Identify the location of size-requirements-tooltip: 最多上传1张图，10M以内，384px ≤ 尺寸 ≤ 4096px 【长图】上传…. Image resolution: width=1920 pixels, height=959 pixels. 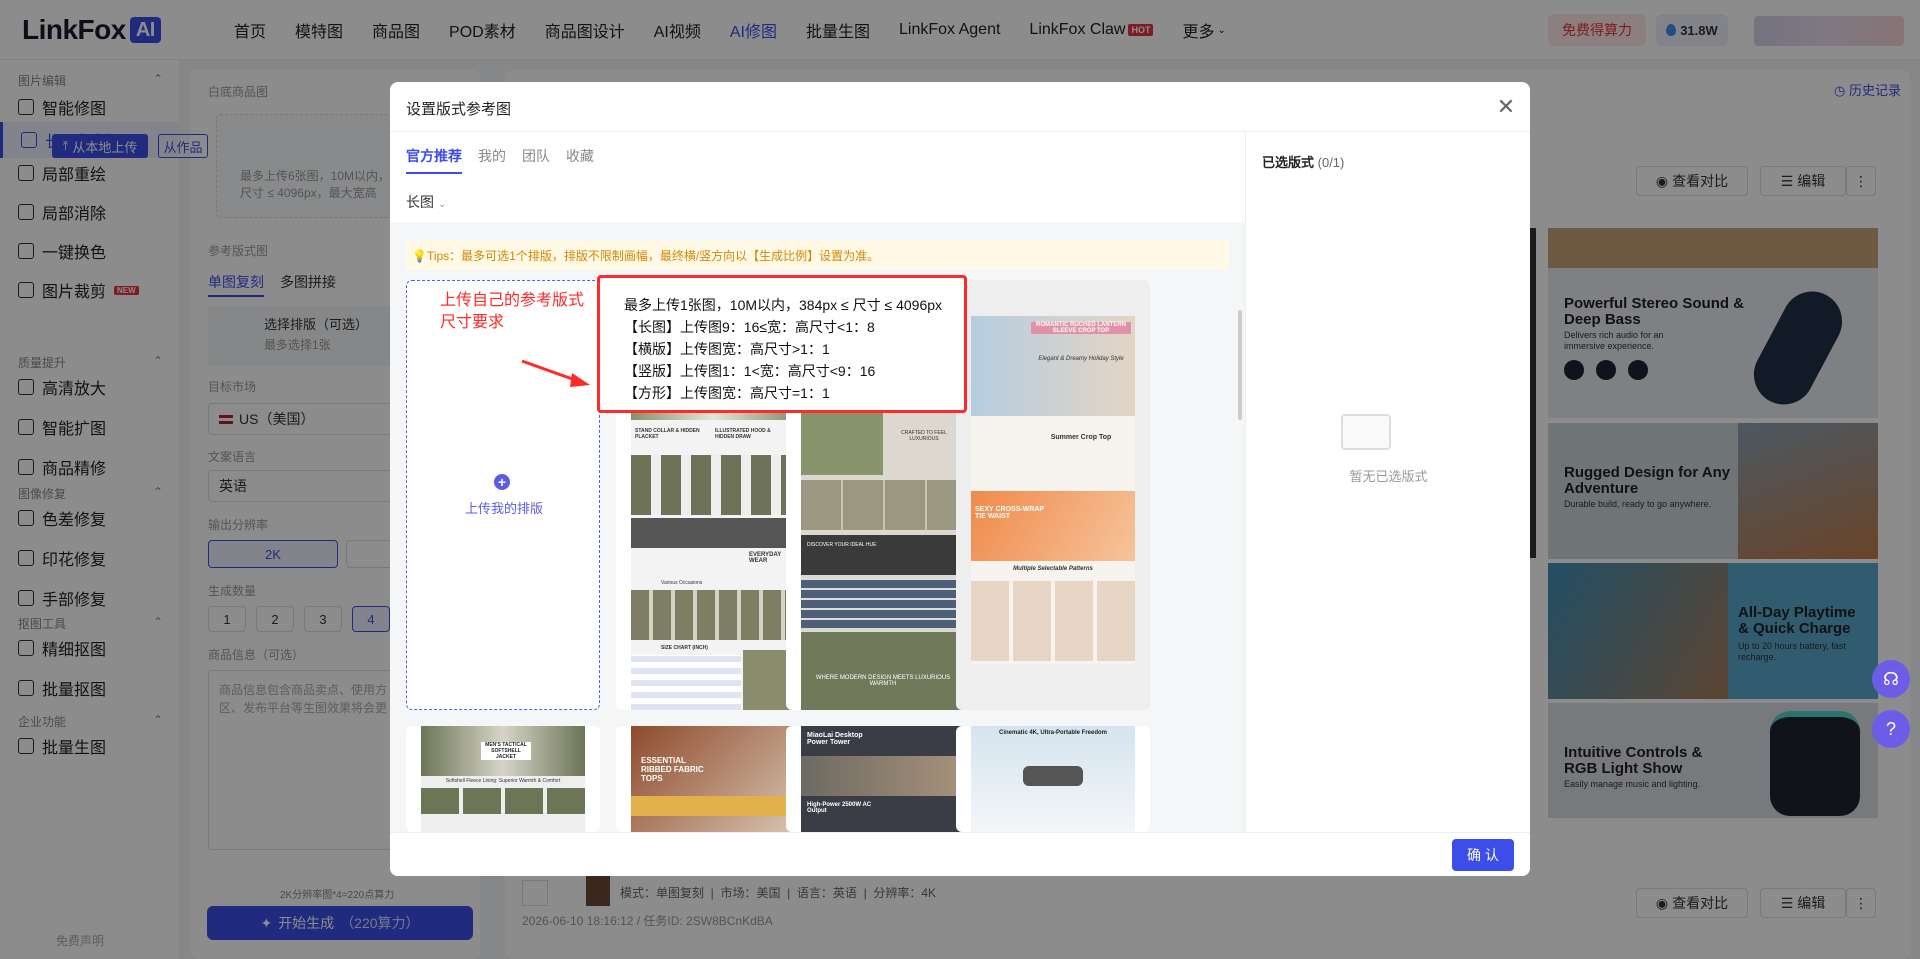
(782, 344).